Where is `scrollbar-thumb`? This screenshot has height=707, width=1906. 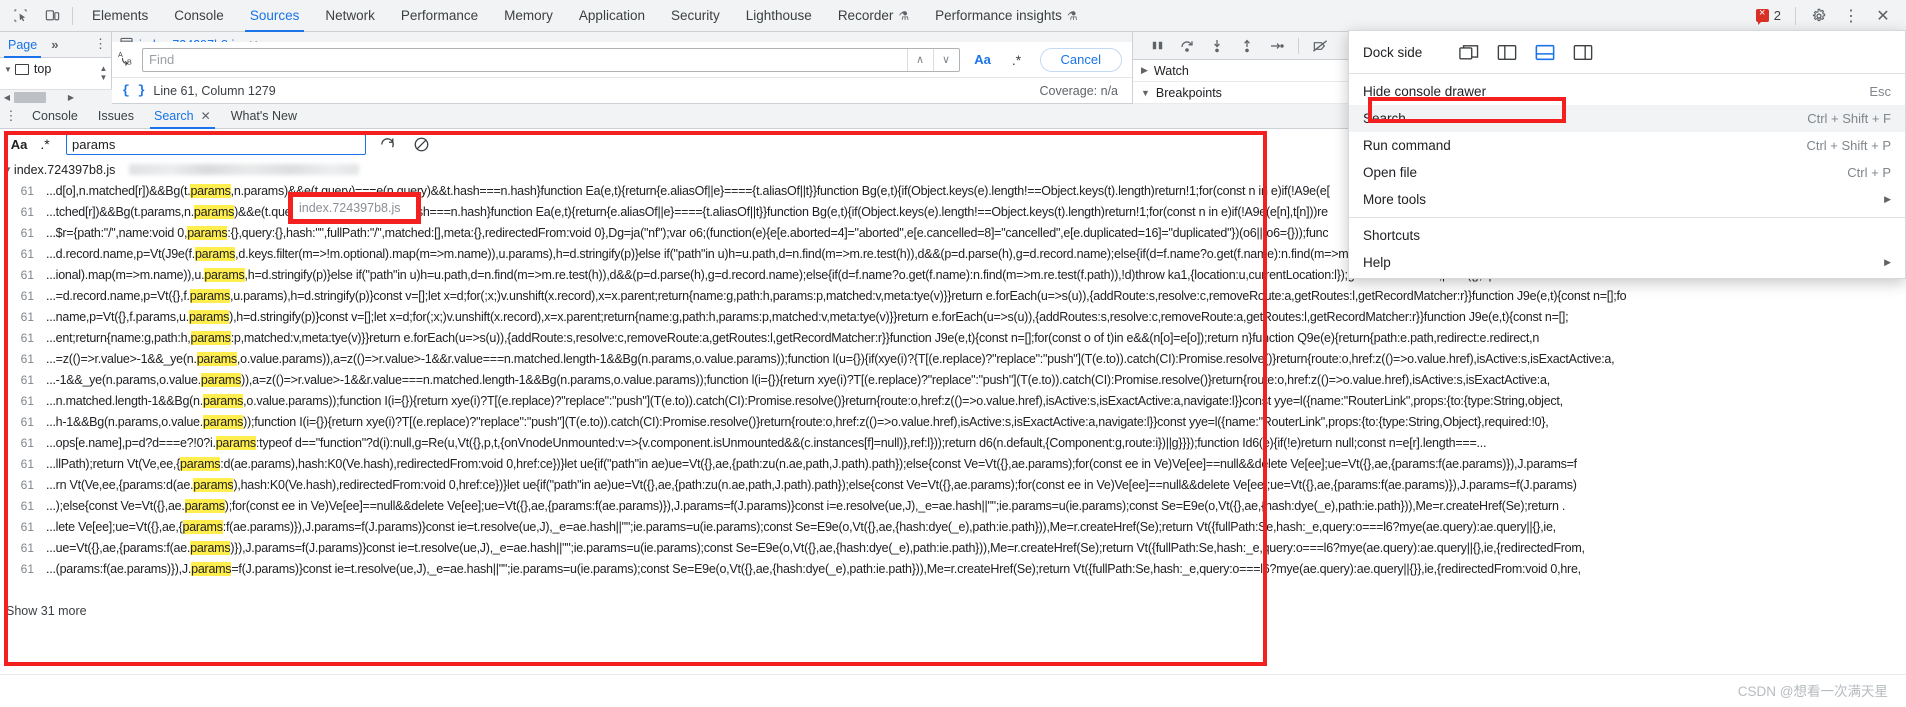 scrollbar-thumb is located at coordinates (30, 97).